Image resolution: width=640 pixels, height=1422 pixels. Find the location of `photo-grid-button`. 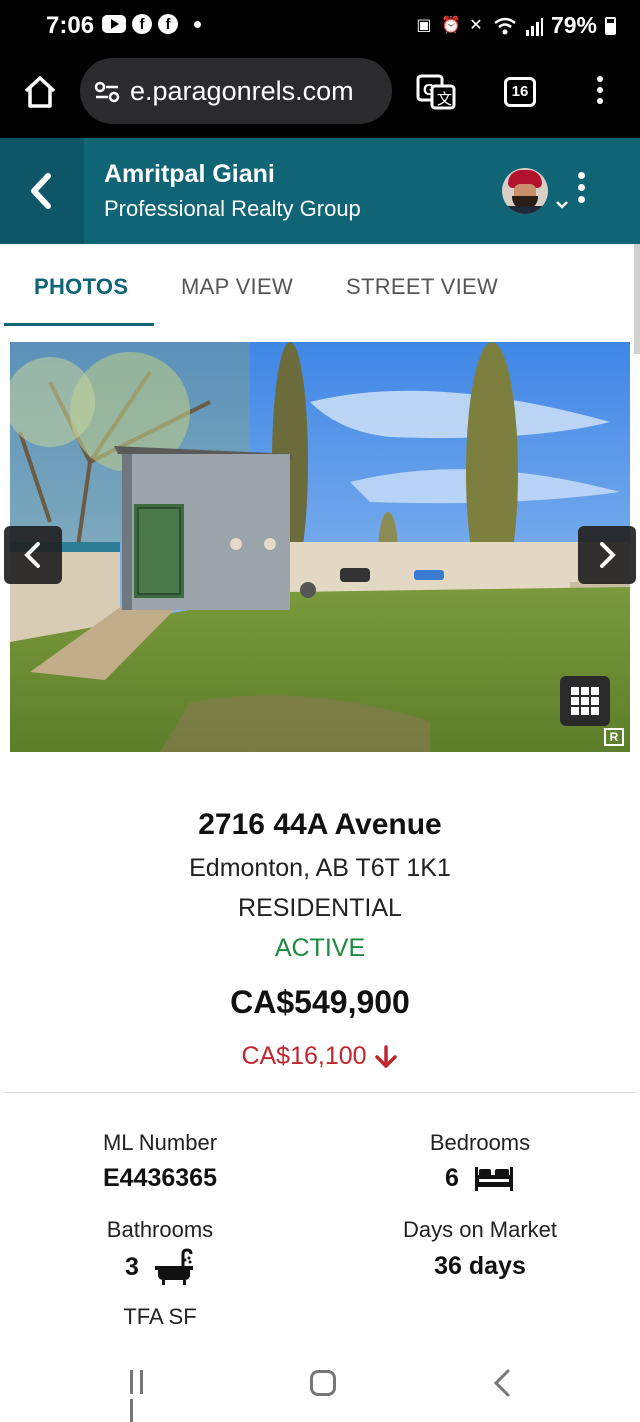

photo-grid-button is located at coordinates (585, 701).